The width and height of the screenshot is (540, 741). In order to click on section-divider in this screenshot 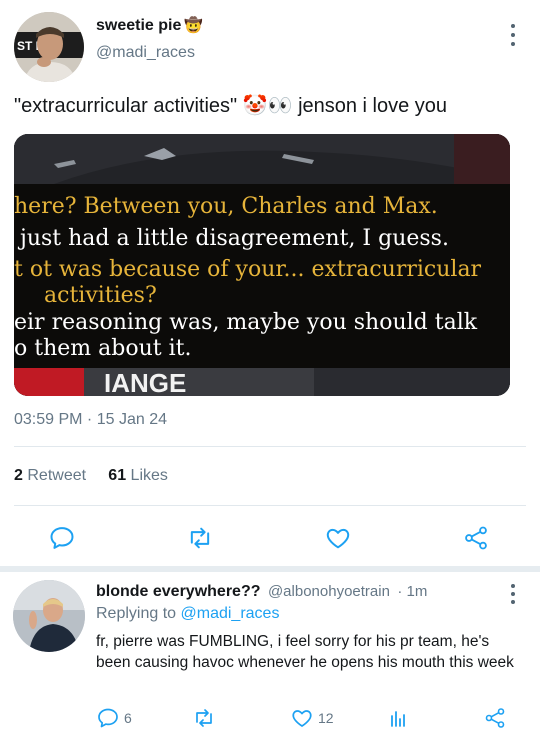, I will do `click(270, 569)`.